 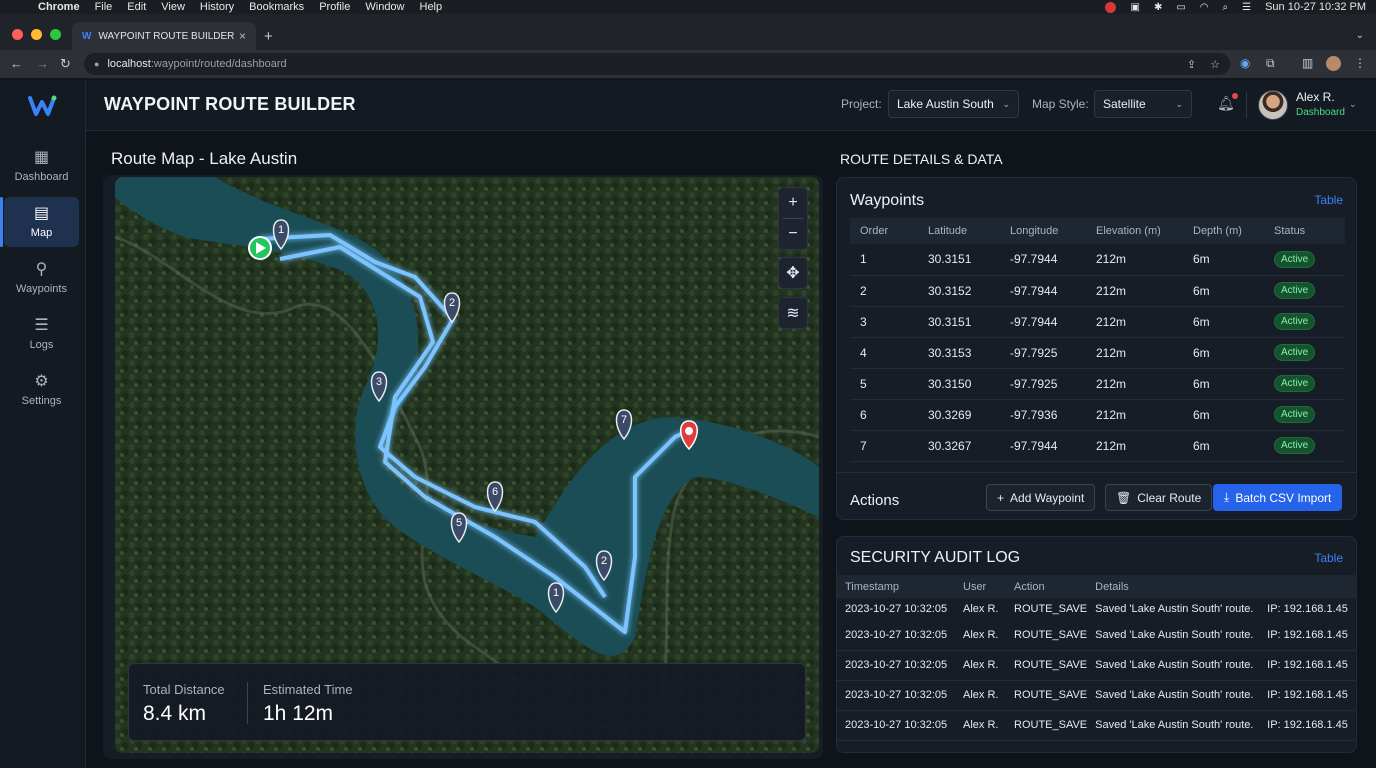 I want to click on record-status-icon, so click(x=1111, y=7).